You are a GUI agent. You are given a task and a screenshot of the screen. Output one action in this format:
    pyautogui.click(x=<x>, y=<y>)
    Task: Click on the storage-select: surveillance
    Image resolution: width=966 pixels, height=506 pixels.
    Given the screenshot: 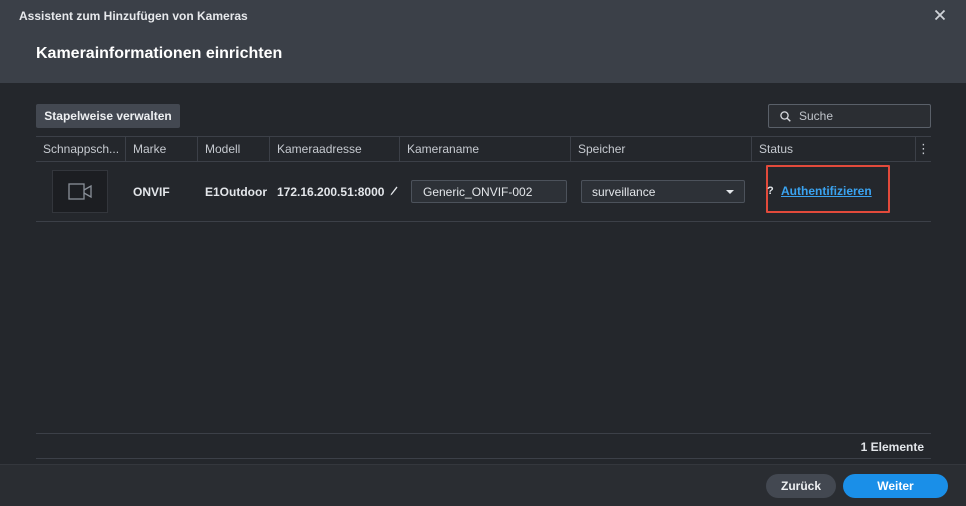 What is the action you would take?
    pyautogui.click(x=663, y=191)
    